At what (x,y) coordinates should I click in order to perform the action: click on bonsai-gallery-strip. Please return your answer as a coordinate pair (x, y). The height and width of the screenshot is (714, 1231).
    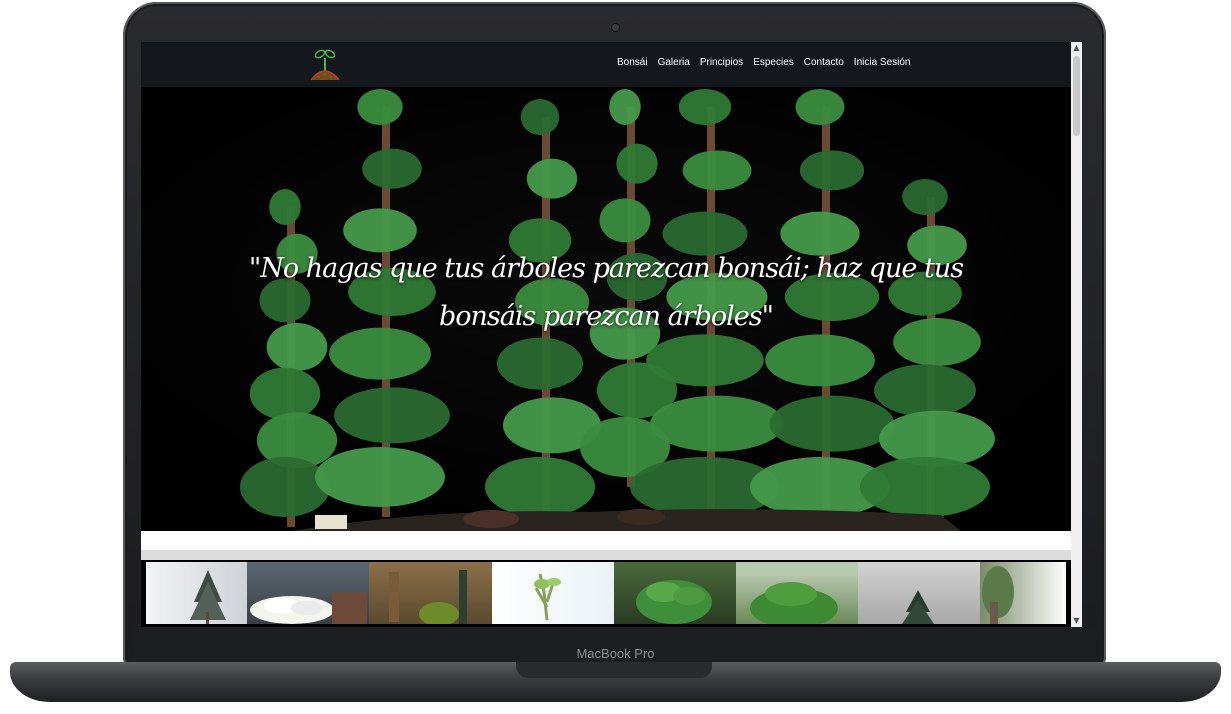
    Looking at the image, I should click on (606, 593).